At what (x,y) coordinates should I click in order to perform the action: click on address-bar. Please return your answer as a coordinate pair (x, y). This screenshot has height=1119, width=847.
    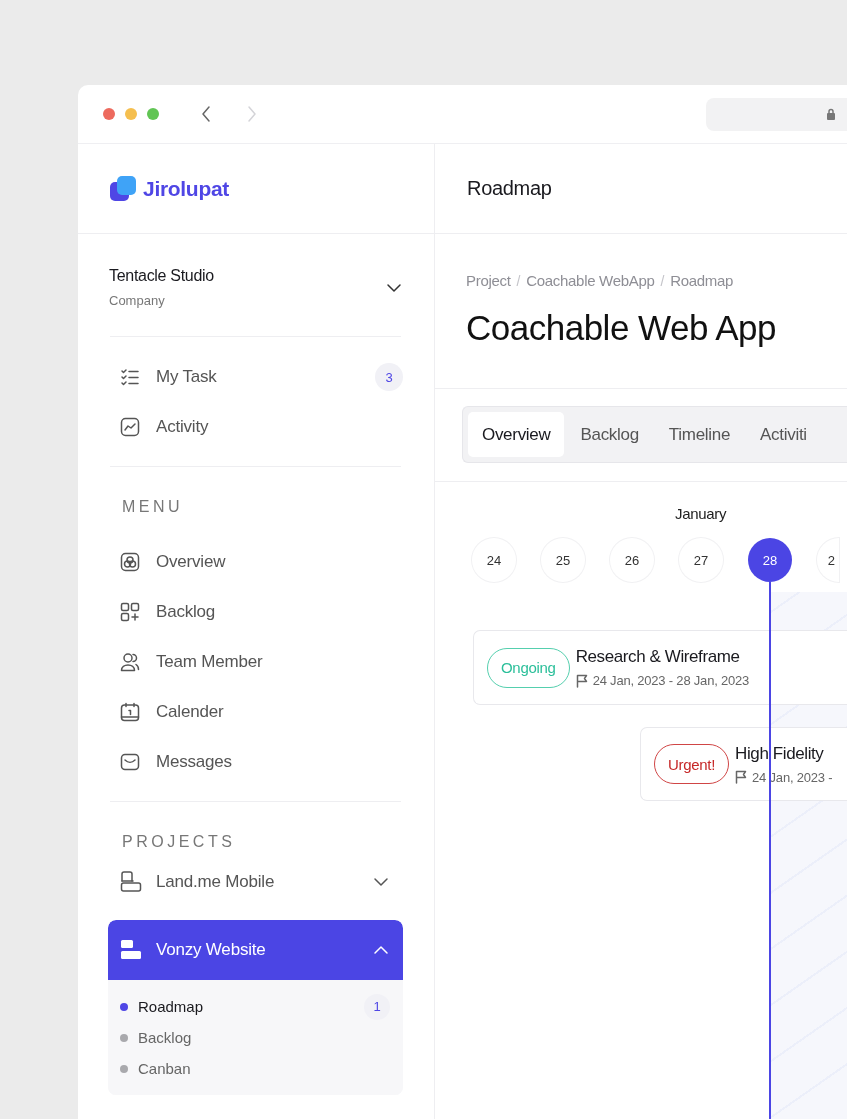
    Looking at the image, I should click on (776, 114).